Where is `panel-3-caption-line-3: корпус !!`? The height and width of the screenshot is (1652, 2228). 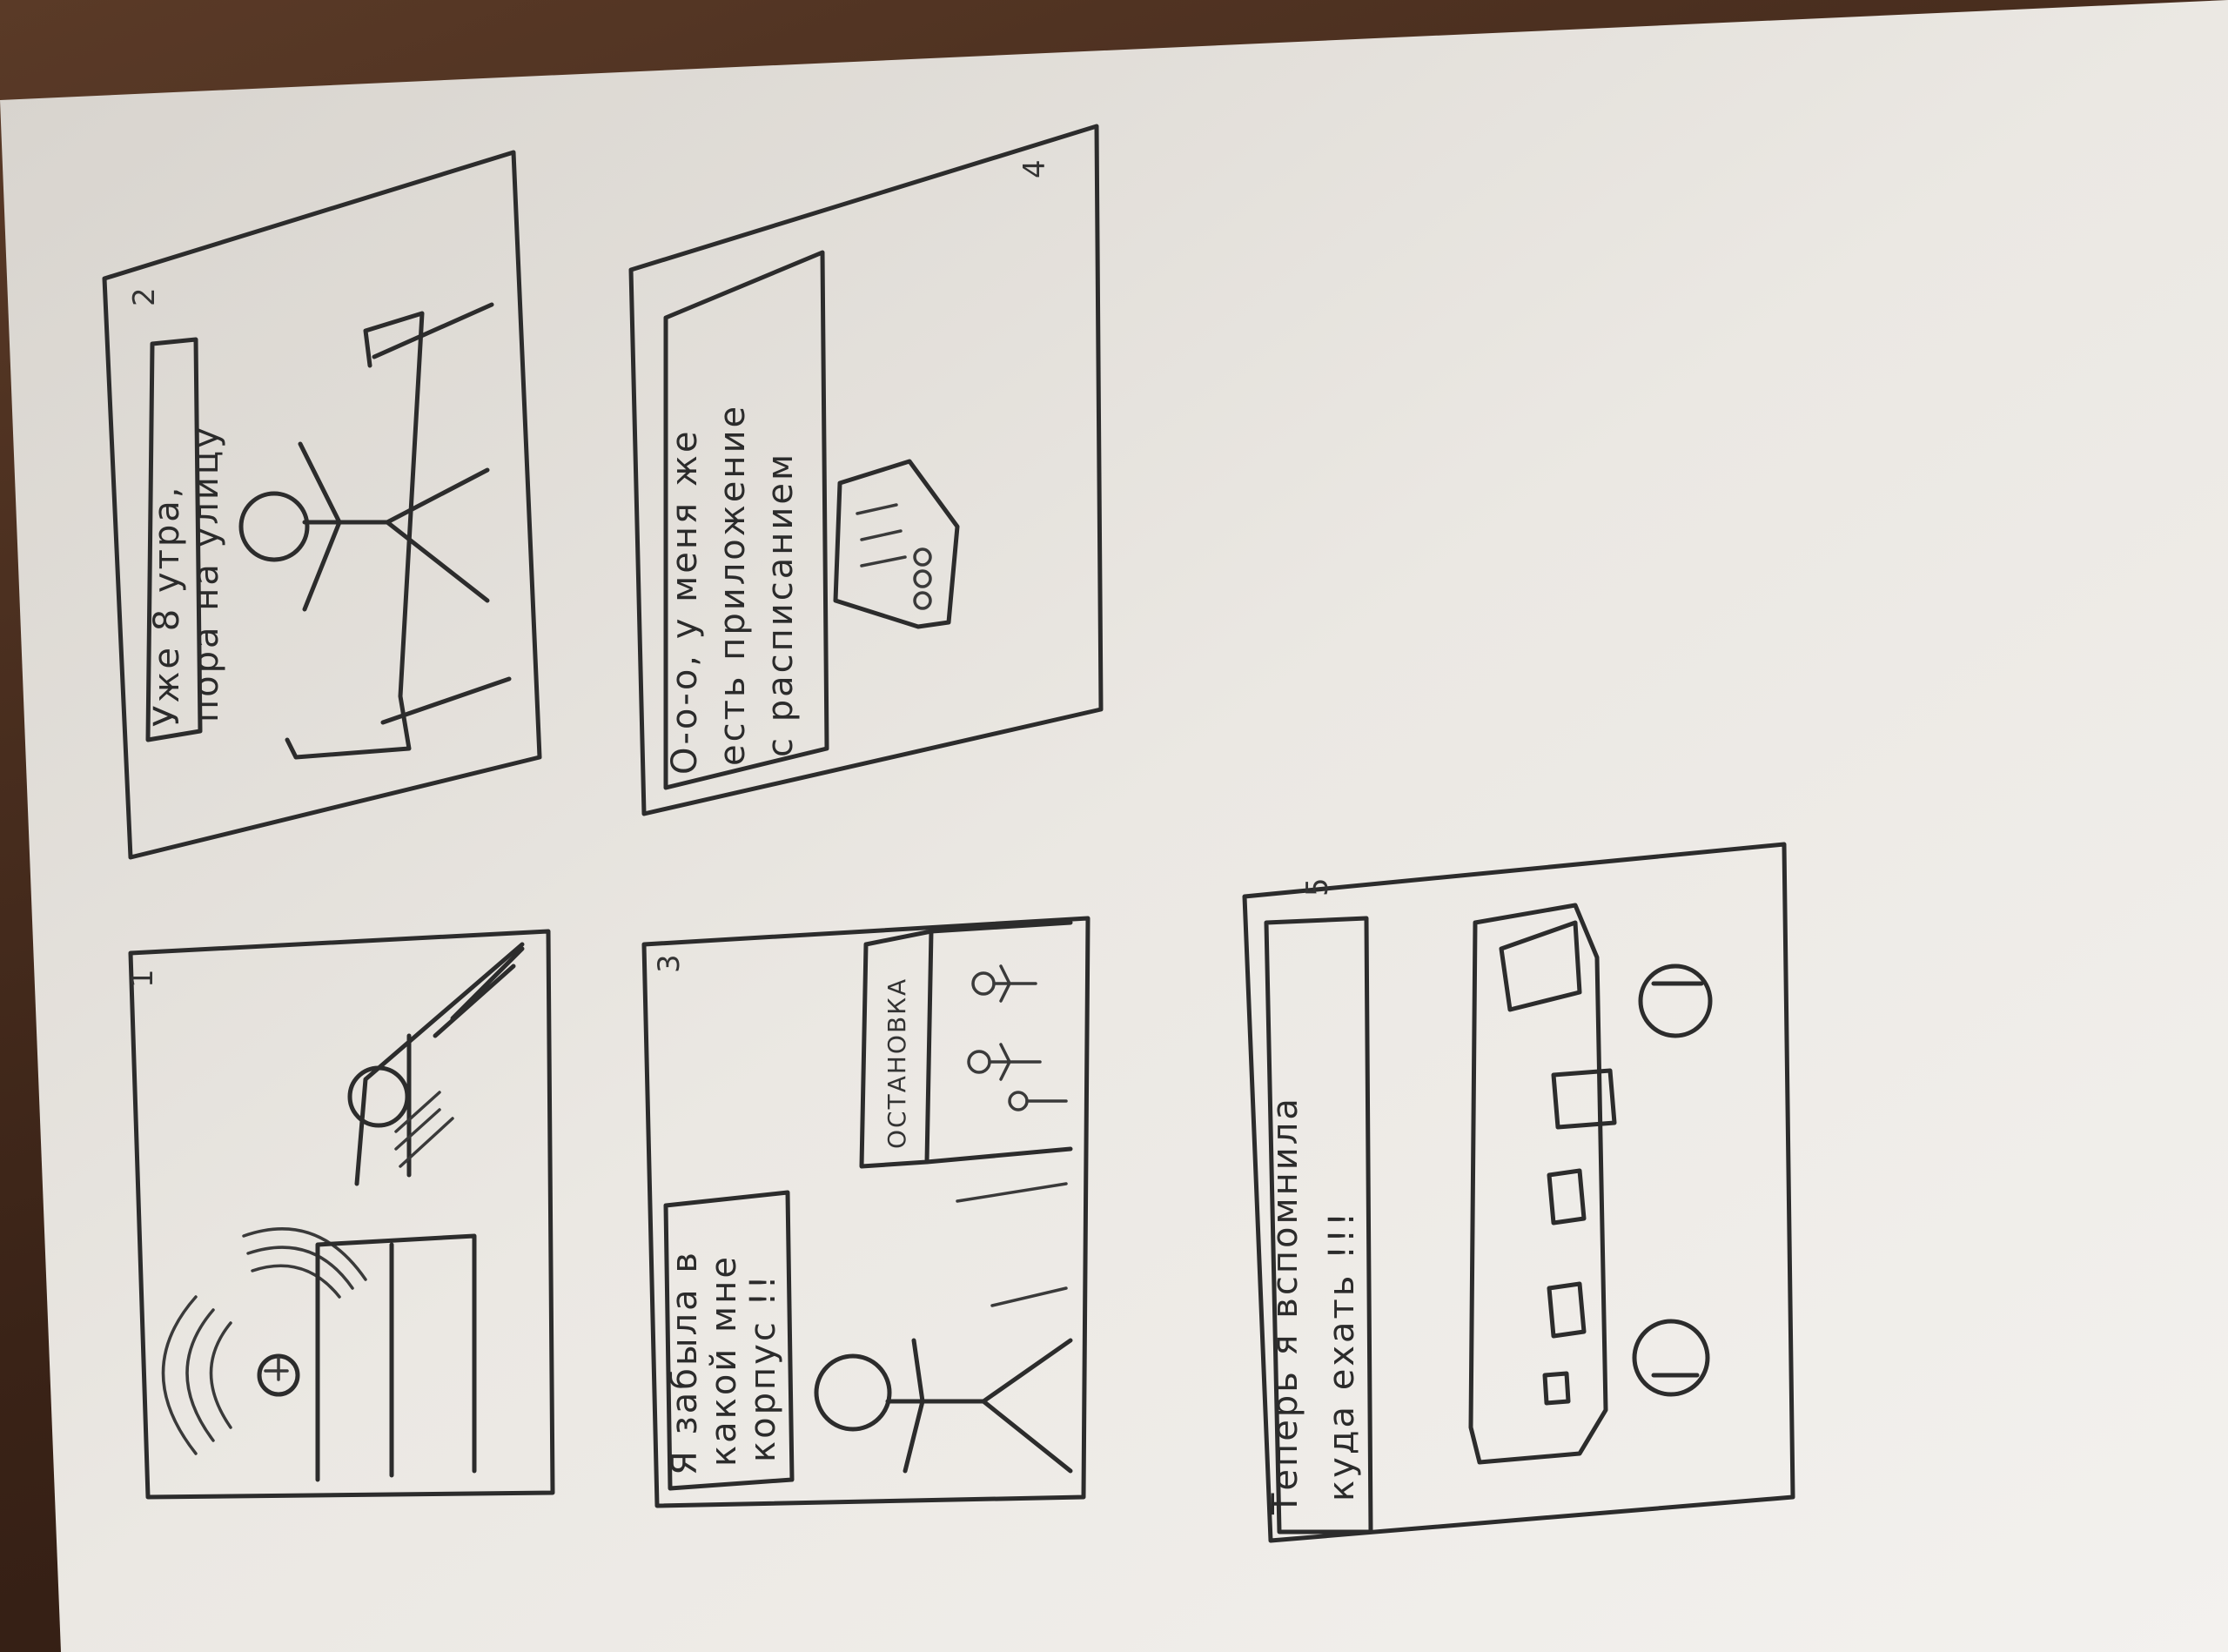
panel-3-caption-line-3: корпус !! is located at coordinates (763, 1368).